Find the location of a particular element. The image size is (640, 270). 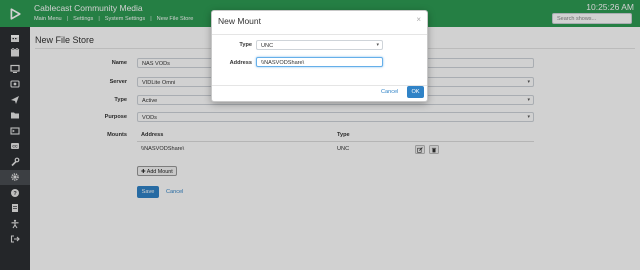

mount-address-label: Address is located at coordinates (240, 63).